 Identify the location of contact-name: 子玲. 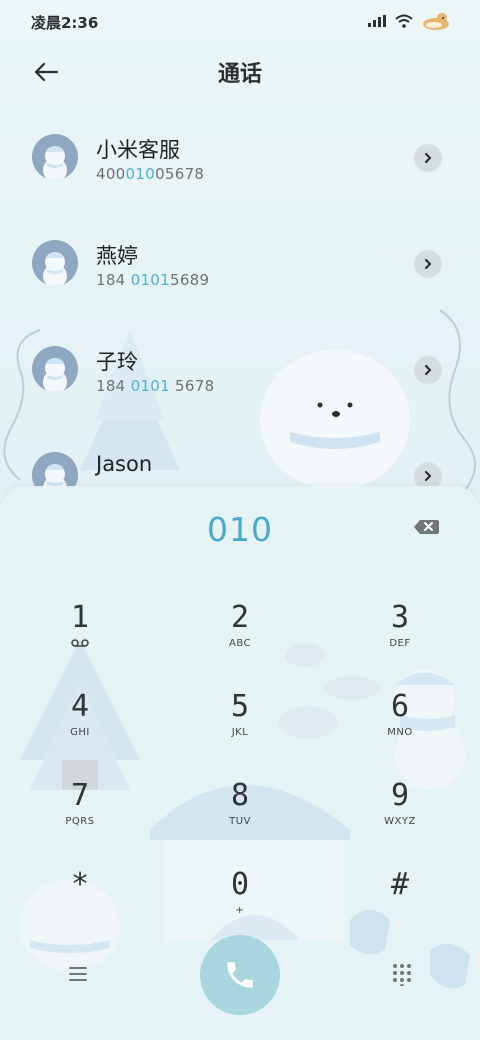
(117, 362).